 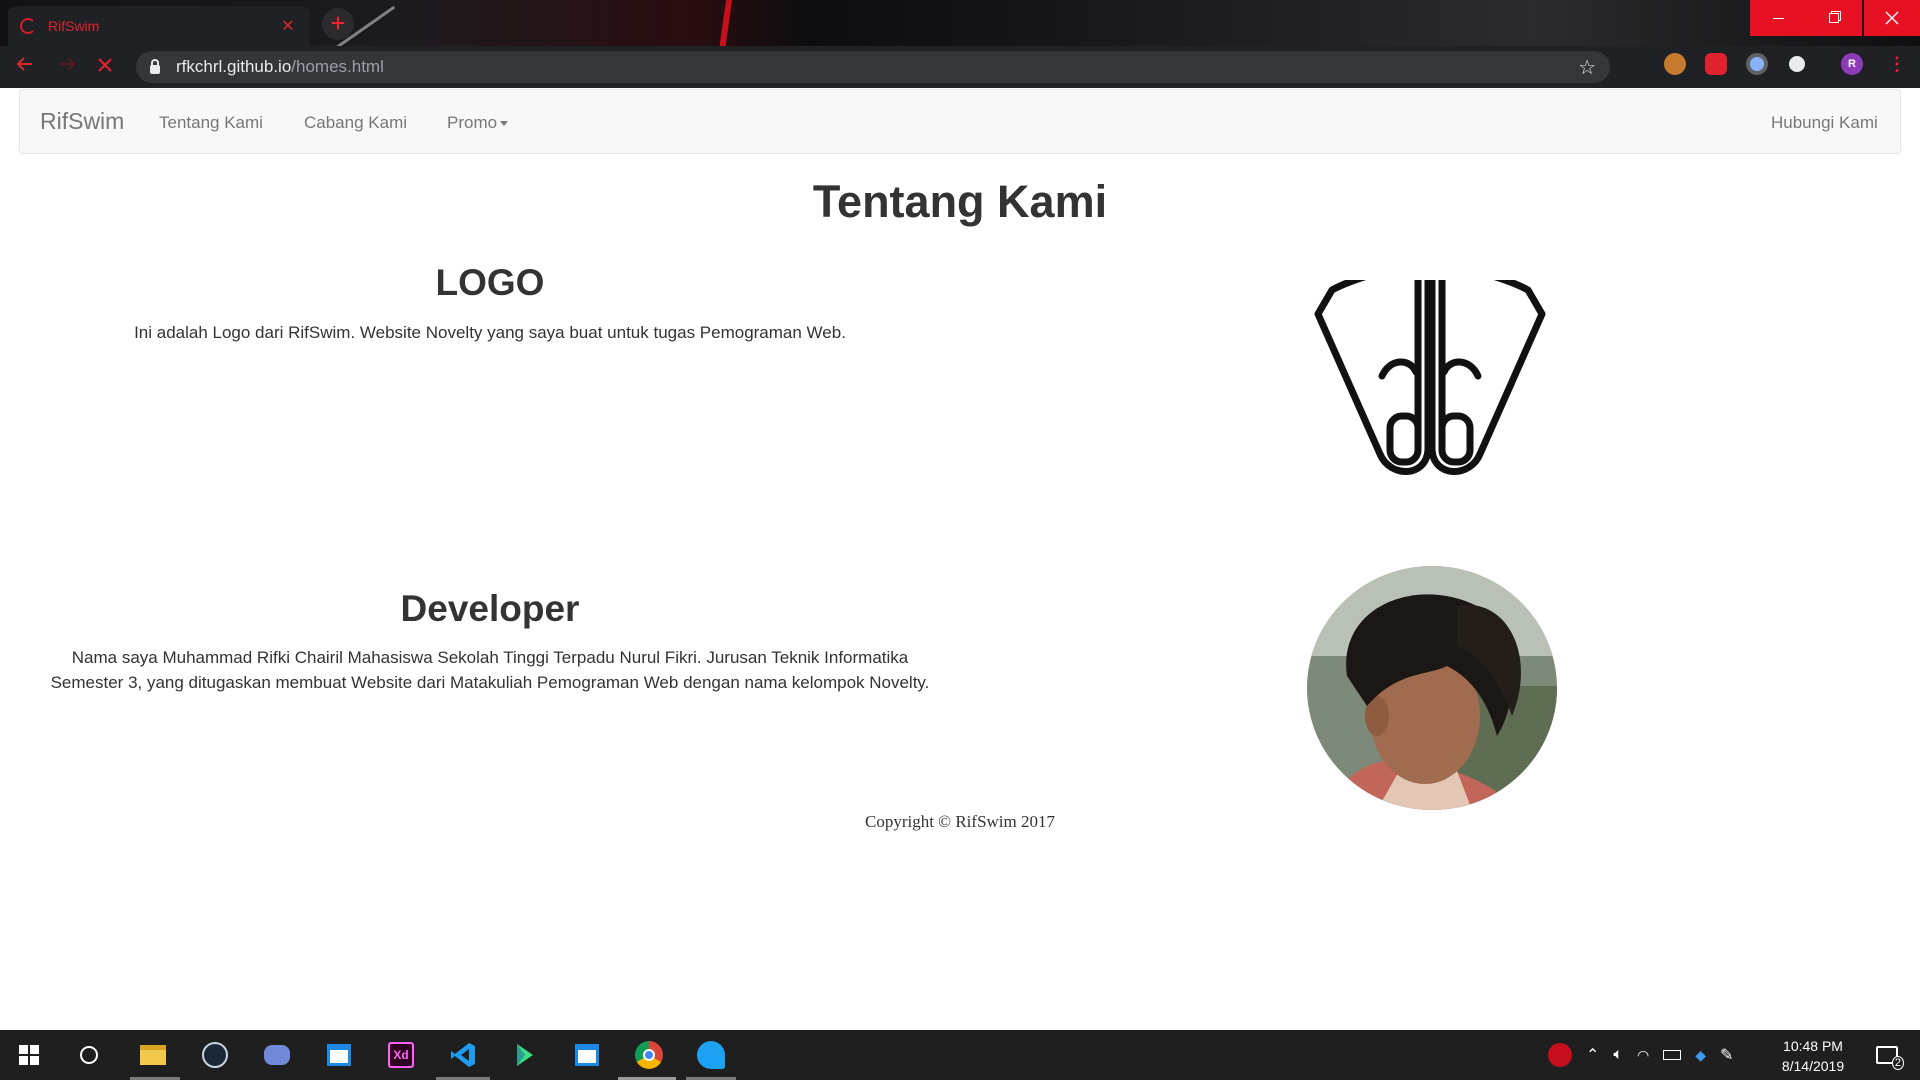 I want to click on tab-close-icon: ✕, so click(x=288, y=26).